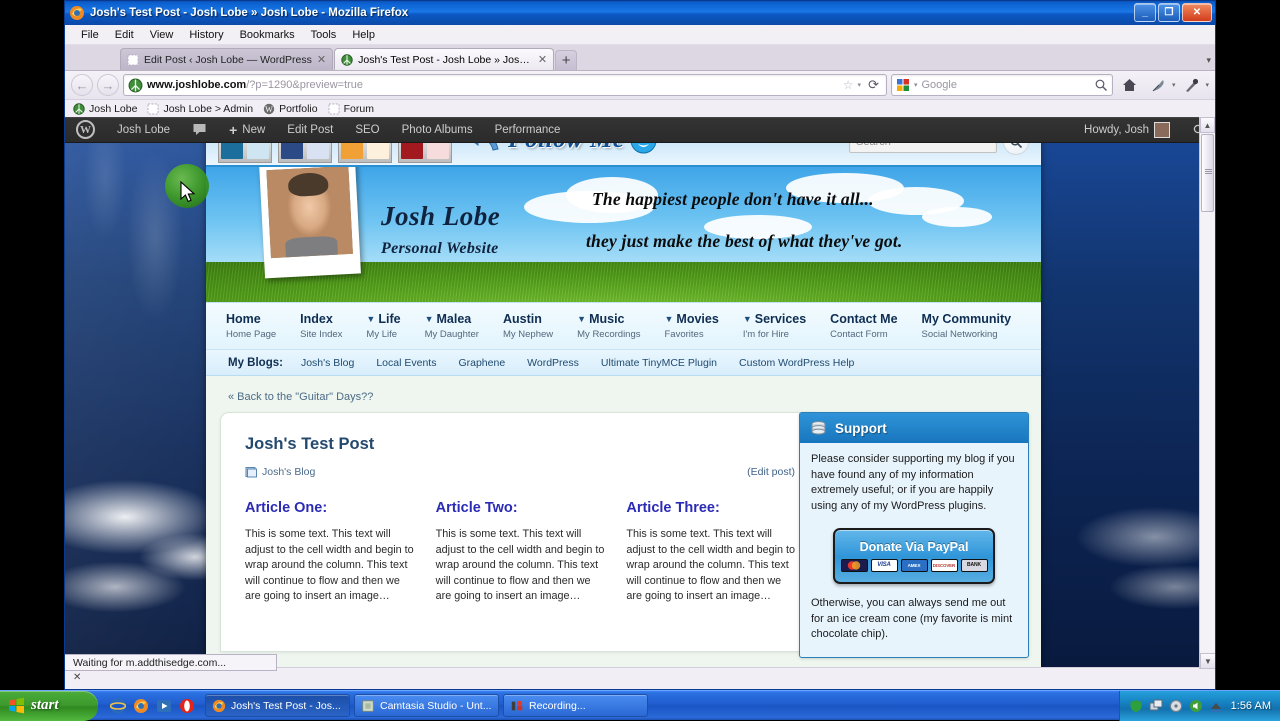 The height and width of the screenshot is (721, 1280). Describe the element at coordinates (1169, 12) in the screenshot. I see `maximize-button: ❐` at that location.